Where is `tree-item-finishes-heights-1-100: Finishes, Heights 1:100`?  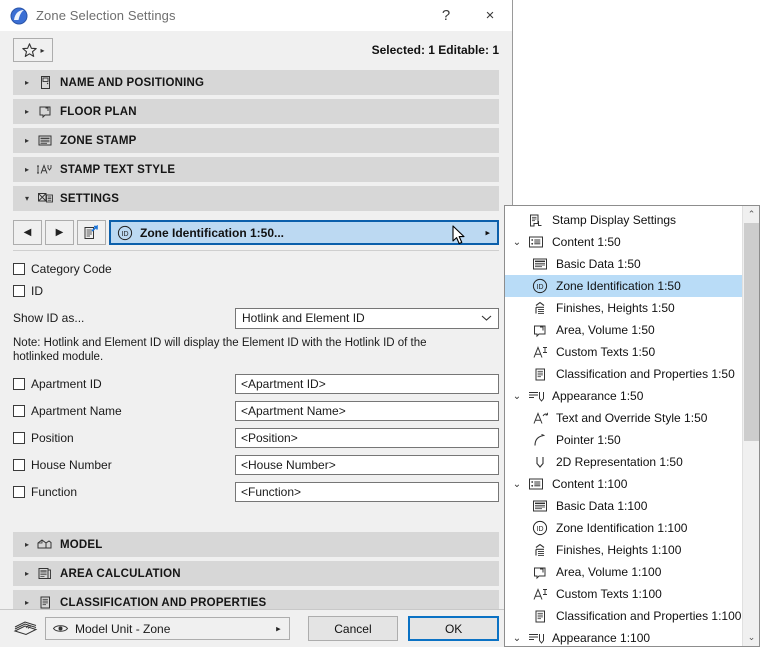 tree-item-finishes-heights-1-100: Finishes, Heights 1:100 is located at coordinates (624, 550).